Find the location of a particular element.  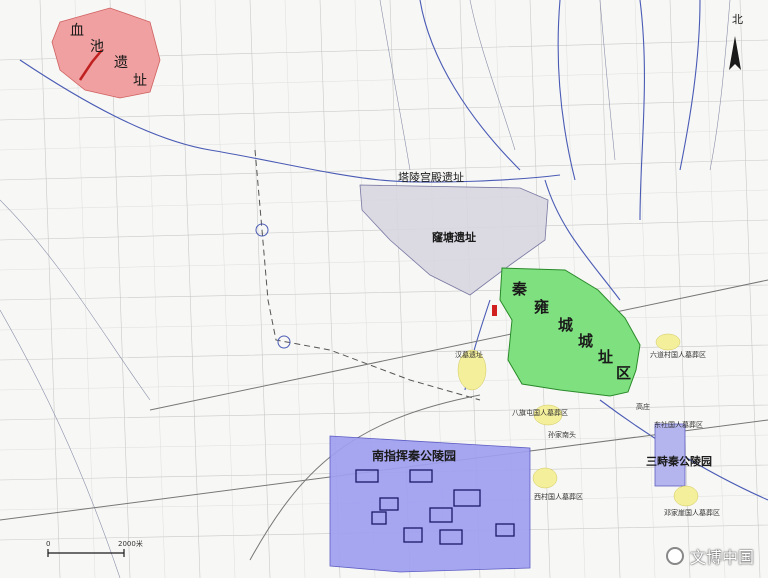

xuechi-label-1: 血 is located at coordinates (77, 31).